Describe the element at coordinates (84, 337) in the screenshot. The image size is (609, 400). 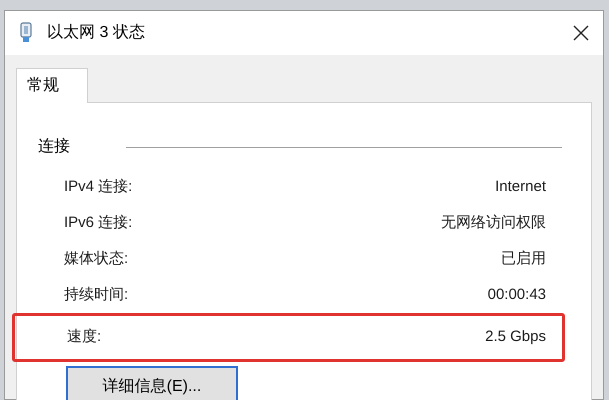
I see `field-label: 速度:` at that location.